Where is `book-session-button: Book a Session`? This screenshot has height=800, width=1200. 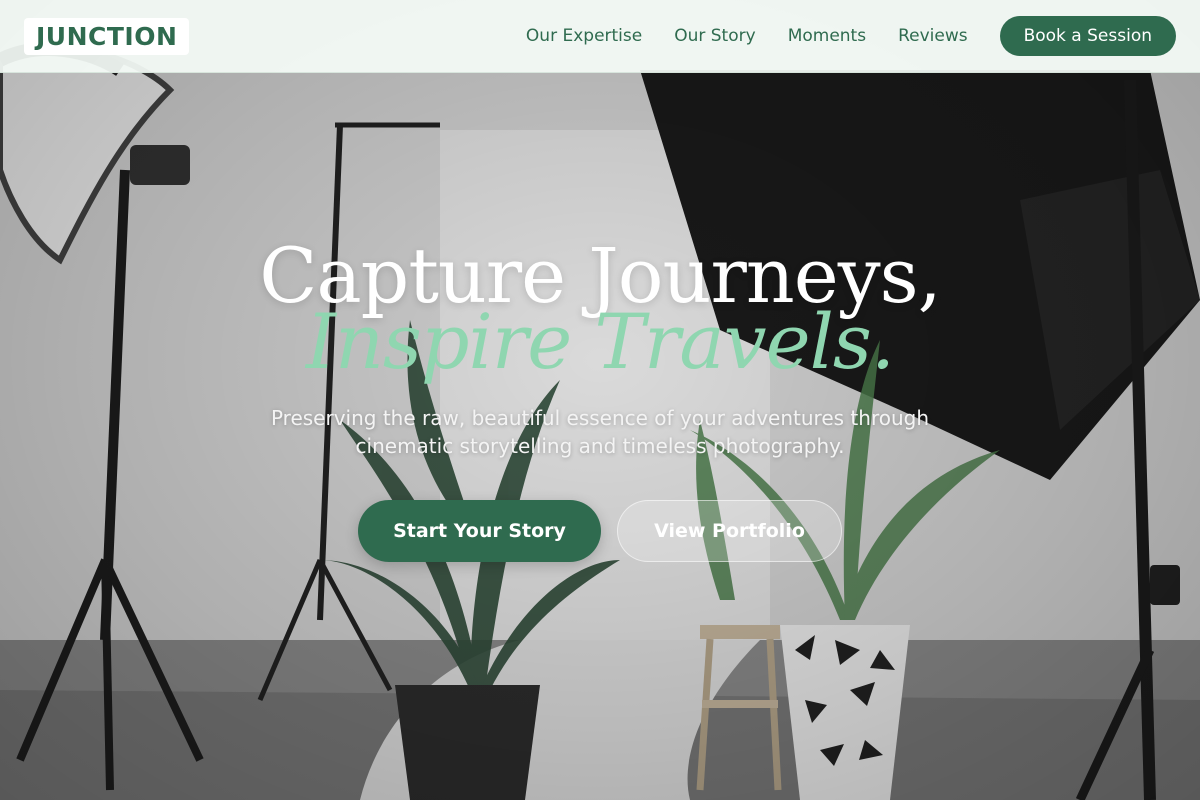
book-session-button: Book a Session is located at coordinates (1087, 36).